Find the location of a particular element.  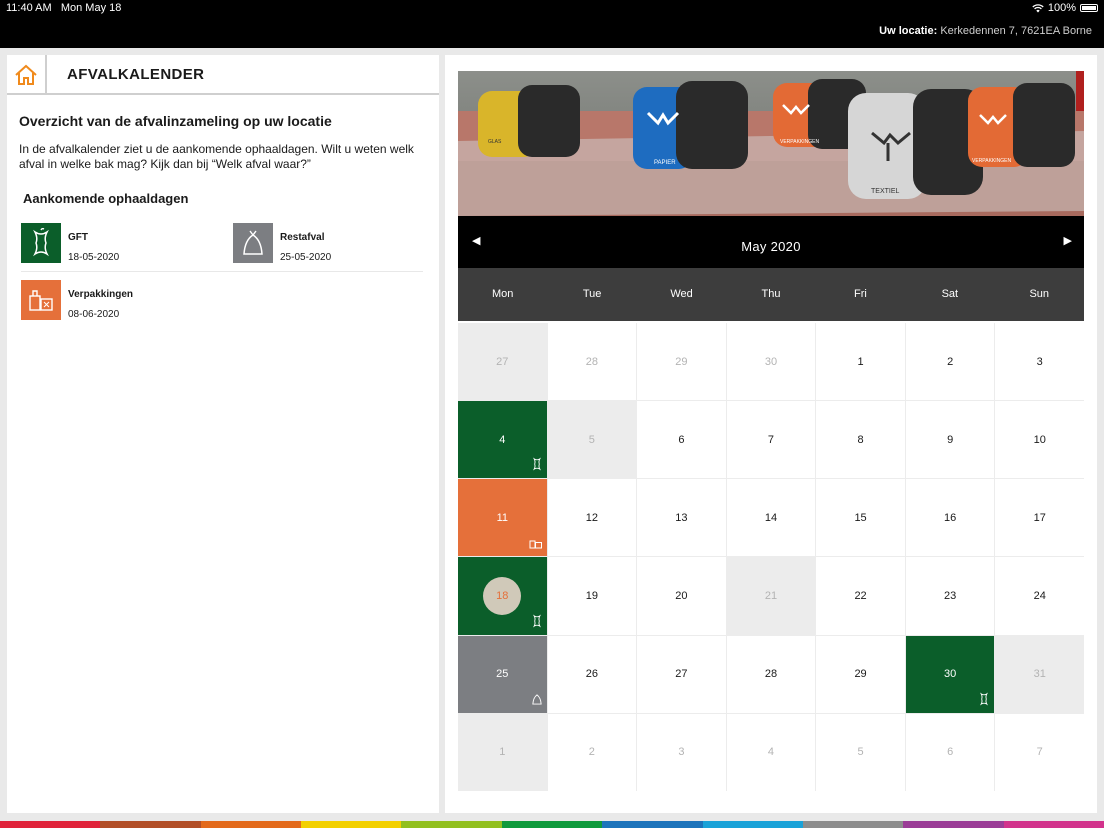

calendar-day: 18 is located at coordinates (502, 596).